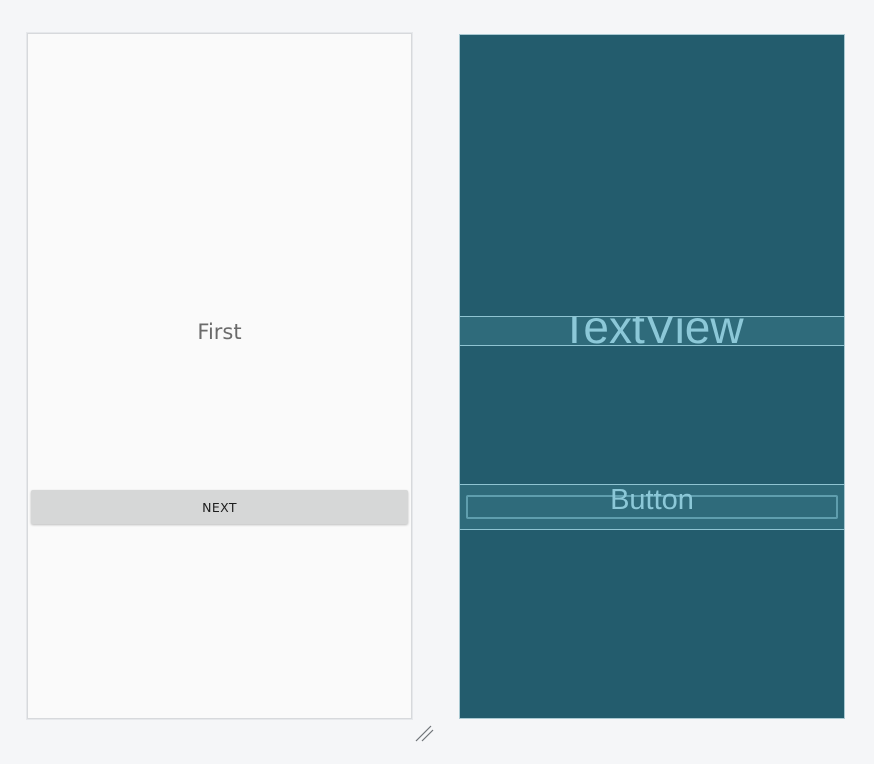  What do you see at coordinates (425, 733) in the screenshot?
I see `resize-handle-icon` at bounding box center [425, 733].